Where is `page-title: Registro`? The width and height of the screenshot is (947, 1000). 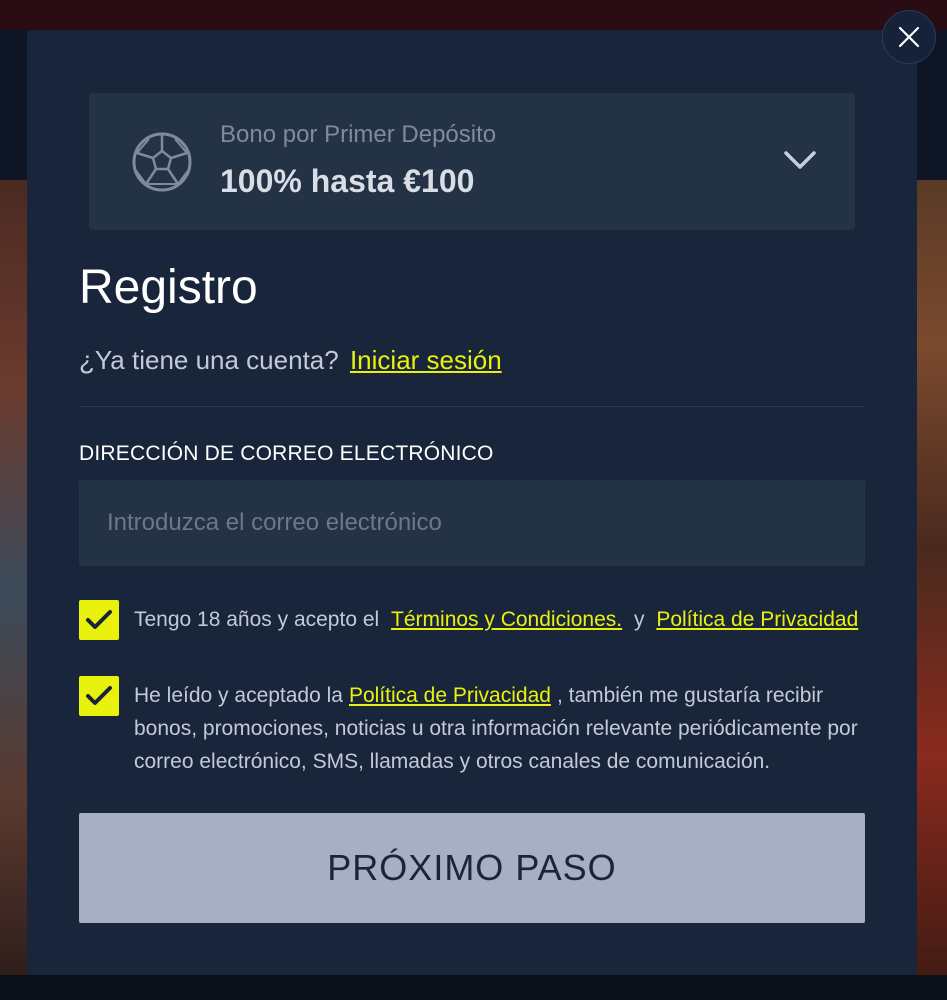
page-title: Registro is located at coordinates (168, 287).